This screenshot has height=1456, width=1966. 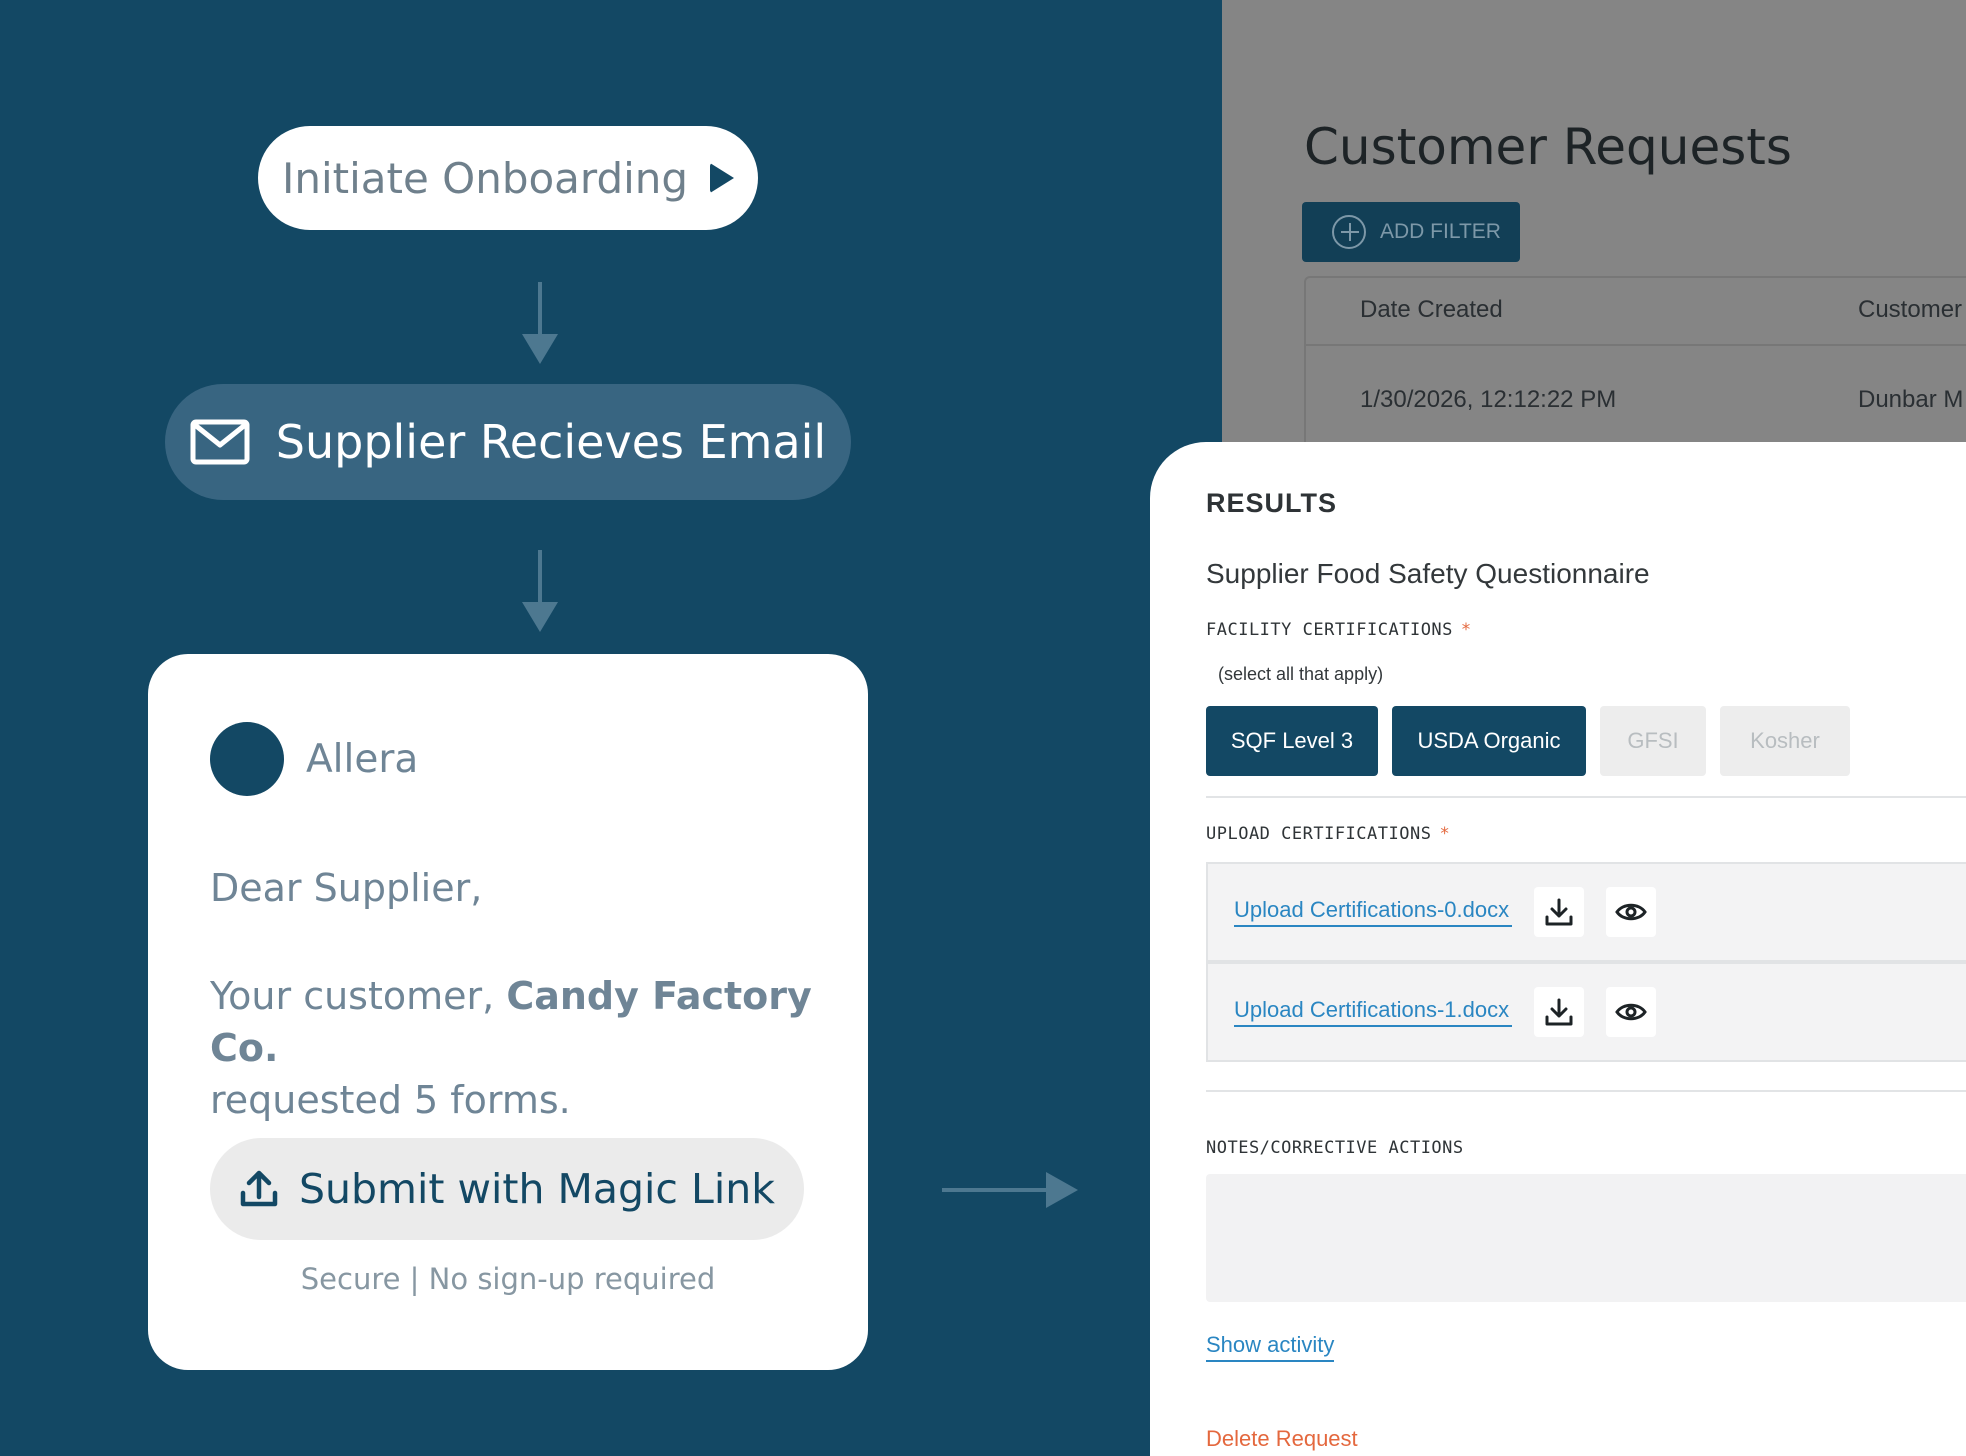 I want to click on submit-magic-link-button: Submit with Magic Link, so click(x=507, y=1189).